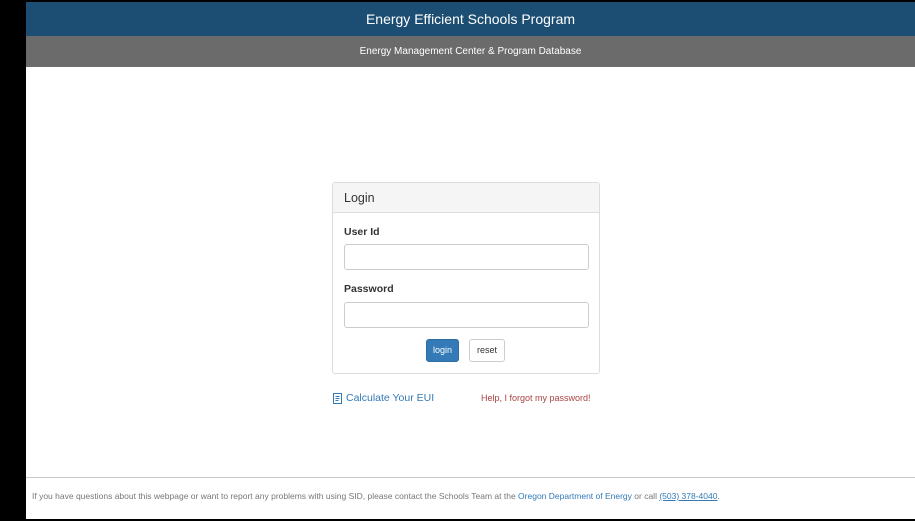  What do you see at coordinates (470, 477) in the screenshot?
I see `footer-divider` at bounding box center [470, 477].